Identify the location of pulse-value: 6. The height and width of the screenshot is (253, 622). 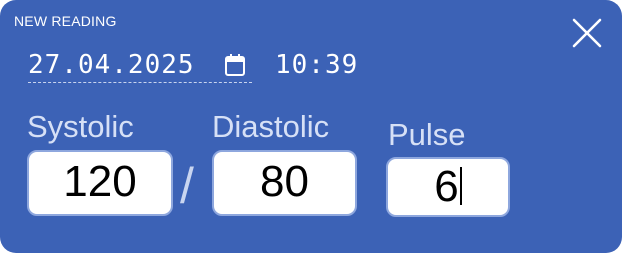
(446, 186).